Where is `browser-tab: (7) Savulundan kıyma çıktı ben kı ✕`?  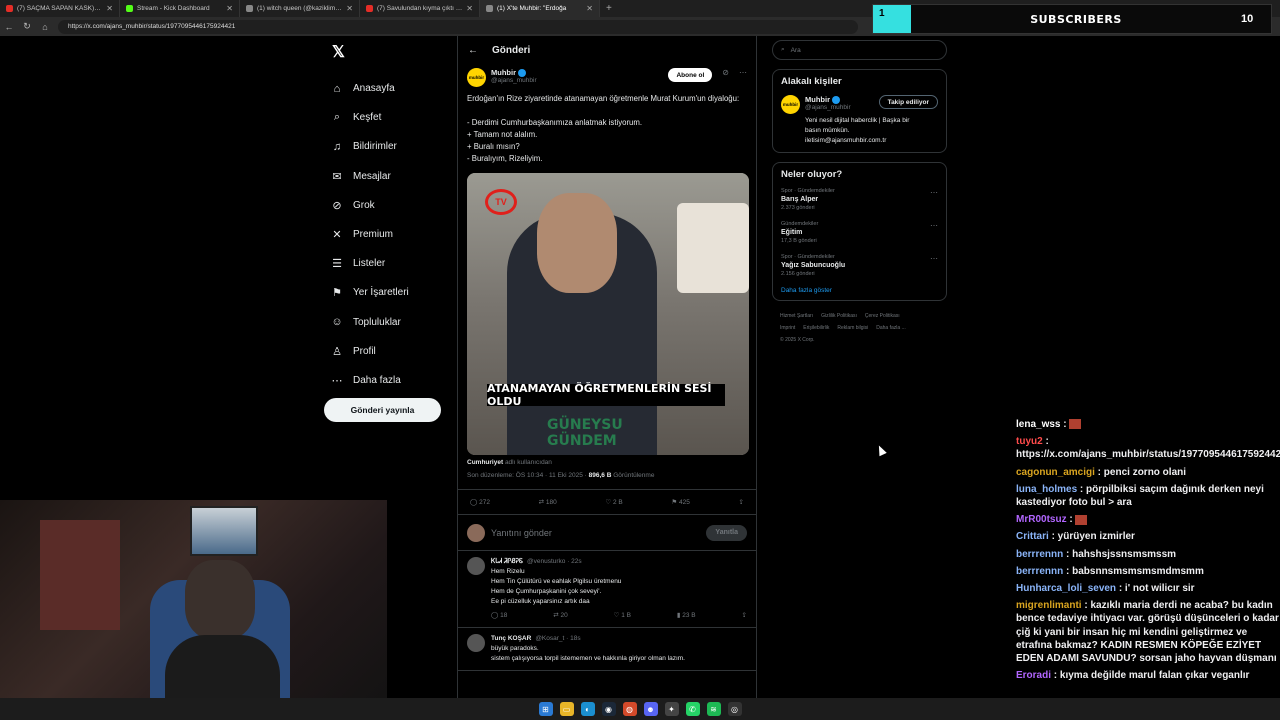
browser-tab: (7) Savulundan kıyma çıktı ben kı ✕ is located at coordinates (420, 8).